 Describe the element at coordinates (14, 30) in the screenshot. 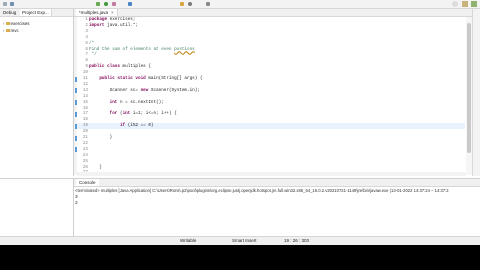

I see `tree-item-label: mvc` at that location.